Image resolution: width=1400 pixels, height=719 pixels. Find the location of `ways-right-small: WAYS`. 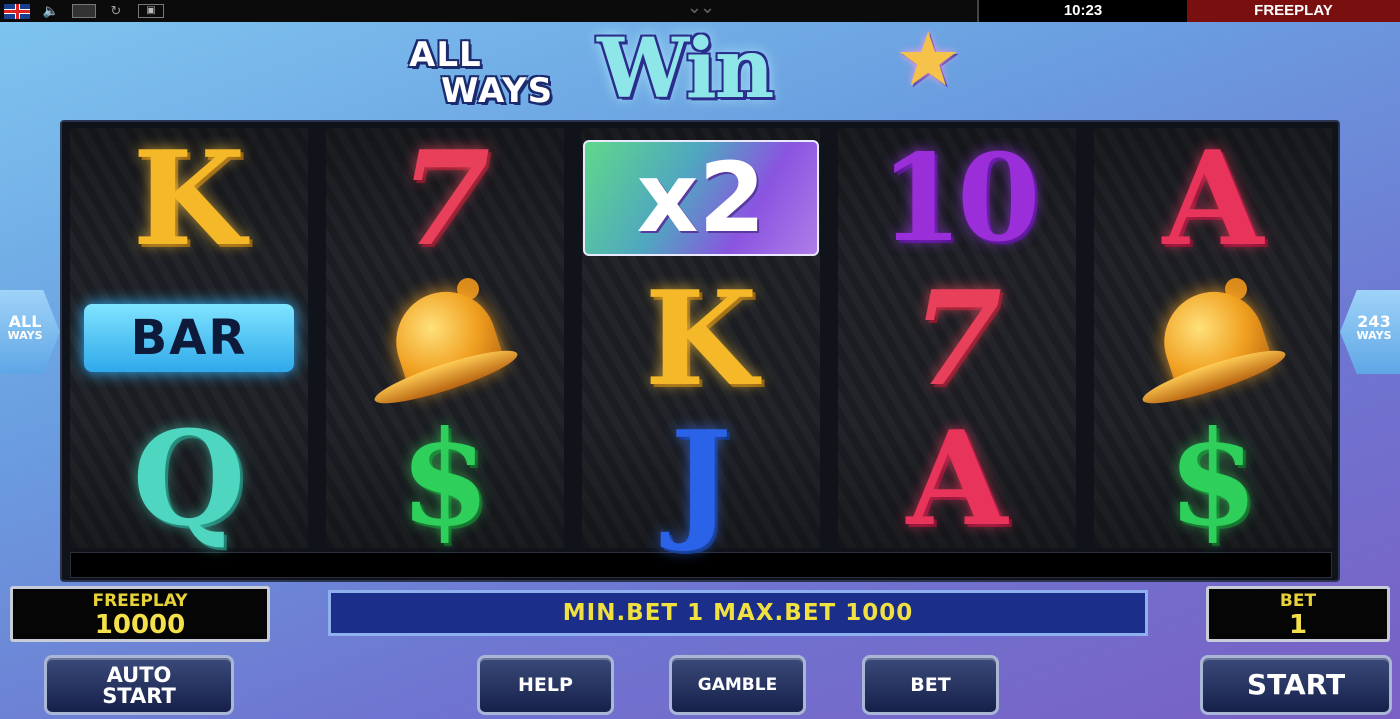

ways-right-small: WAYS is located at coordinates (1374, 335).